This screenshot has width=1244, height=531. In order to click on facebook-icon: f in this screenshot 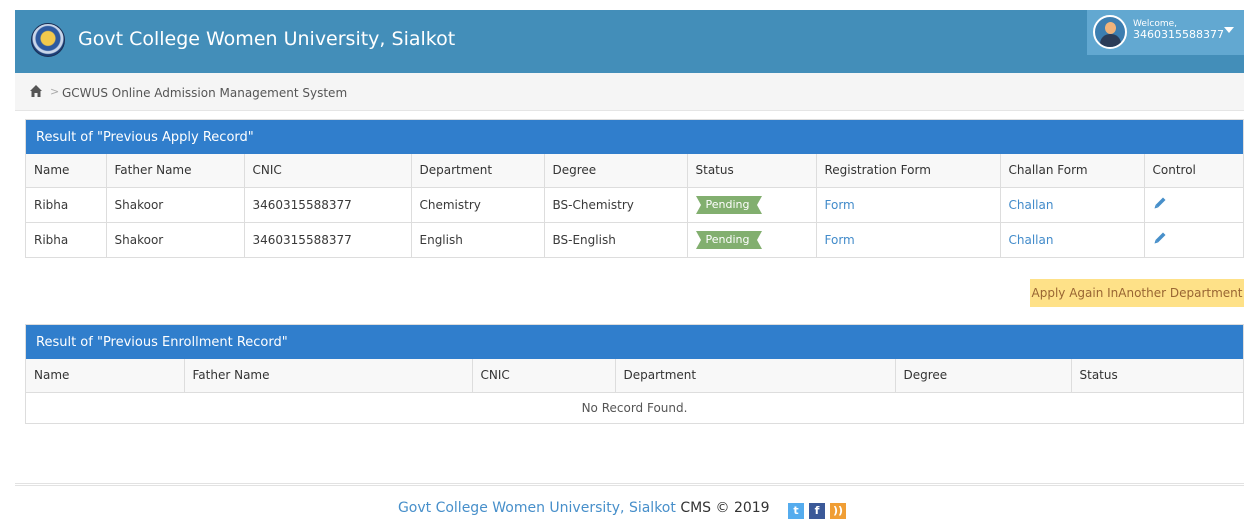, I will do `click(817, 511)`.